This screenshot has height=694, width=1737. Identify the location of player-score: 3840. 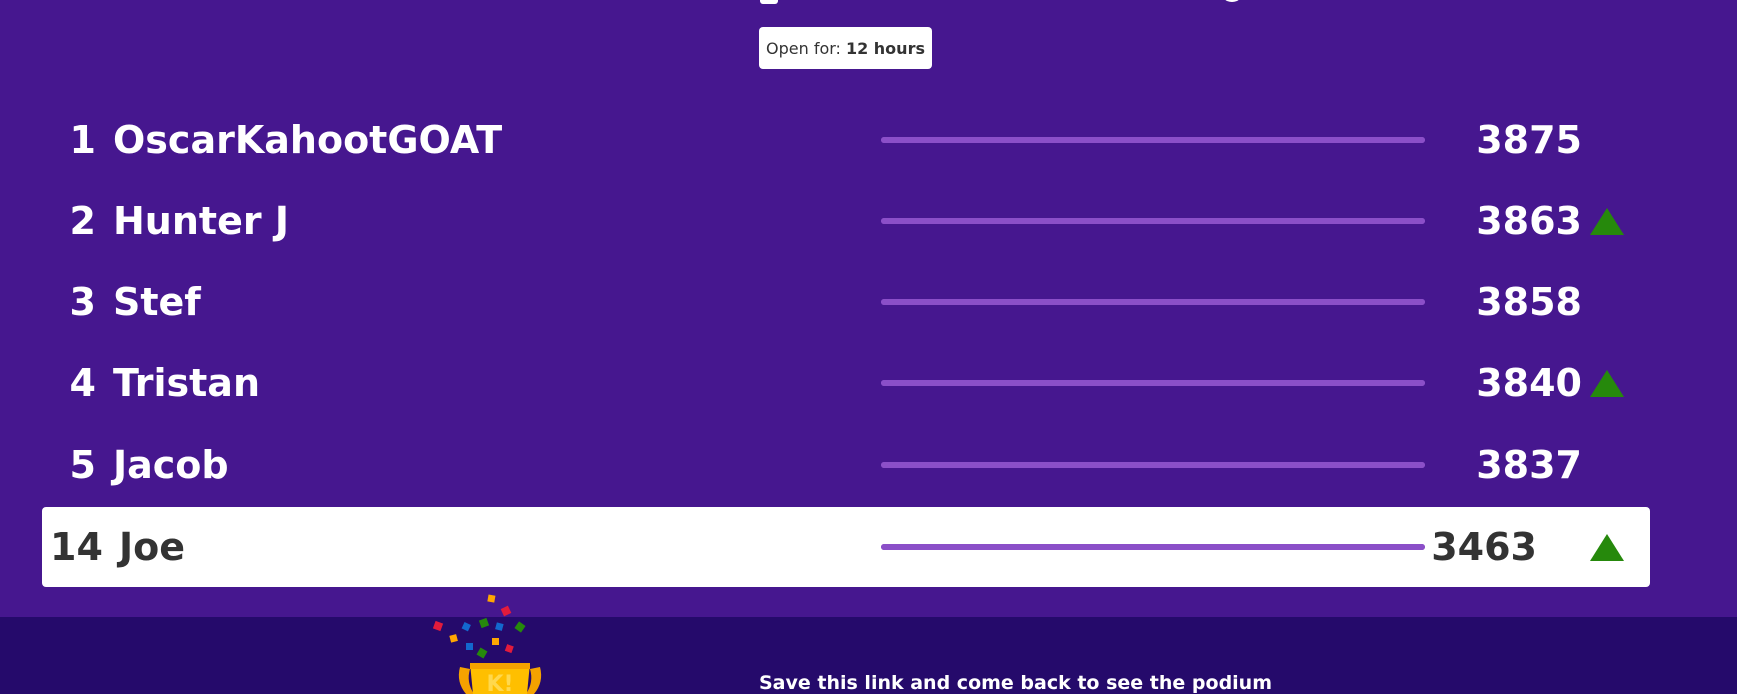
(1529, 383).